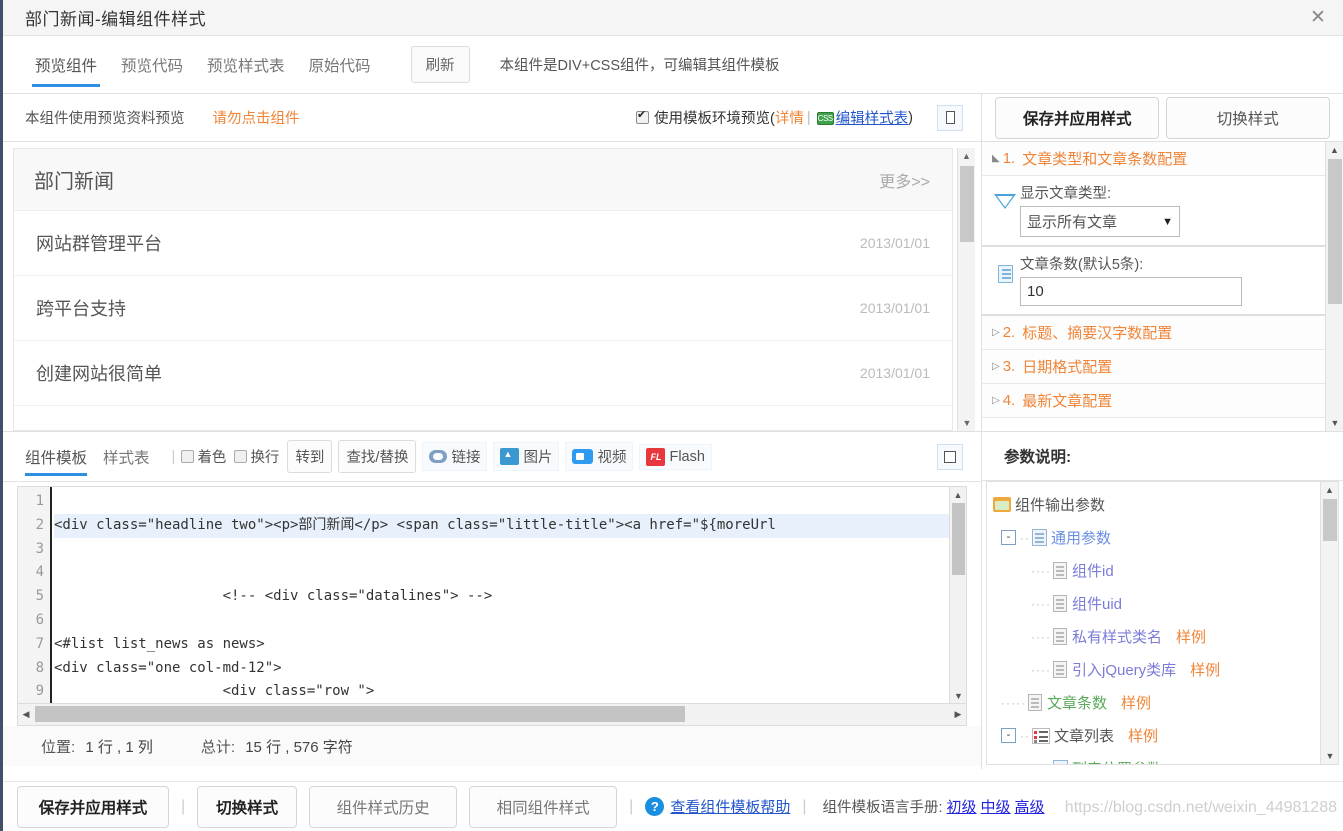  What do you see at coordinates (1131, 291) in the screenshot?
I see `article-count-input` at bounding box center [1131, 291].